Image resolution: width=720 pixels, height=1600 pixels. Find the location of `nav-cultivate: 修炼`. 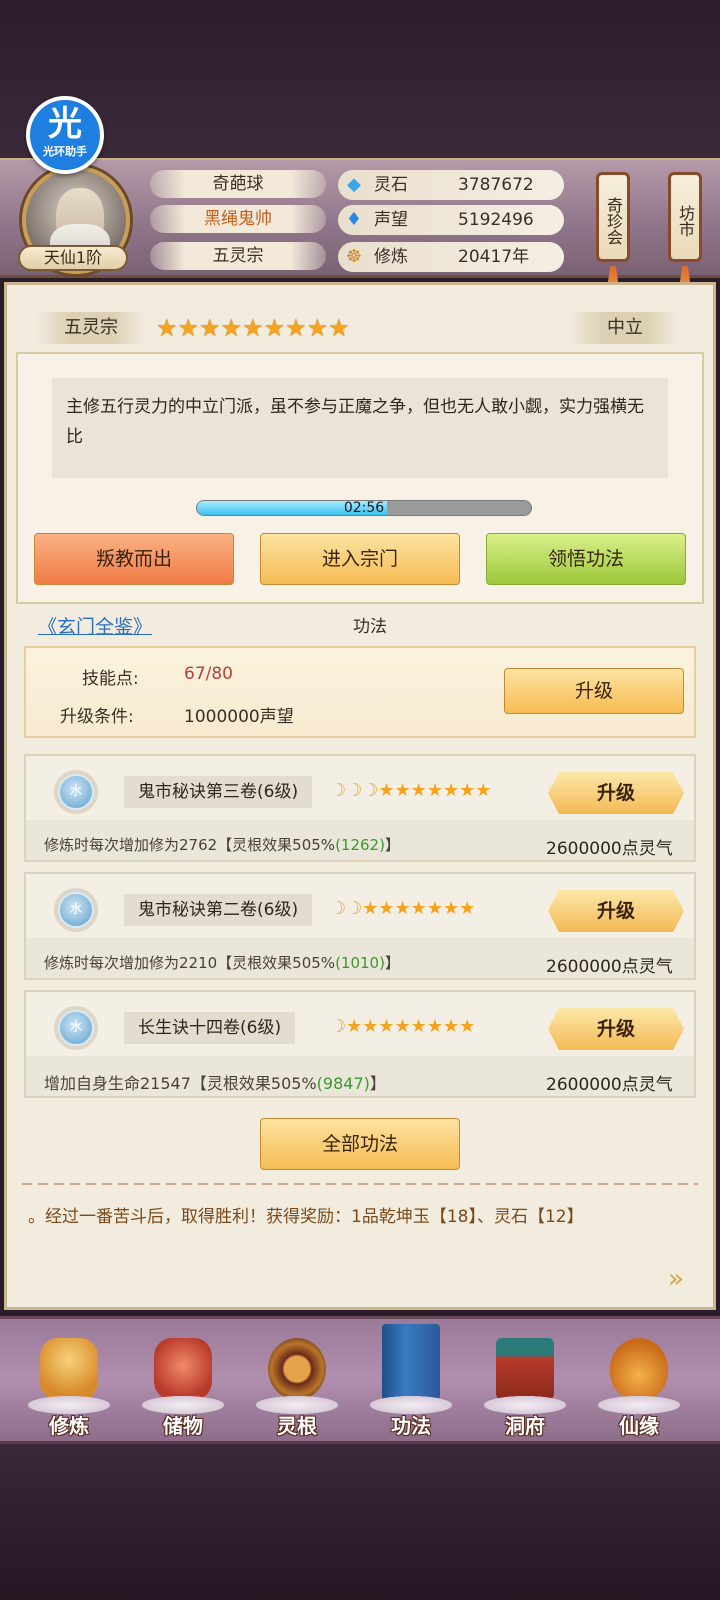

nav-cultivate: 修炼 is located at coordinates (69, 1385).